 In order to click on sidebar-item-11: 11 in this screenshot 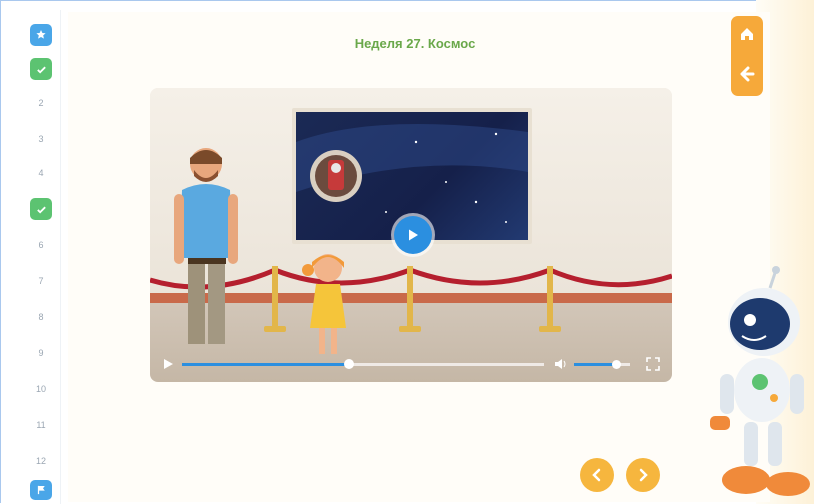, I will do `click(41, 425)`.